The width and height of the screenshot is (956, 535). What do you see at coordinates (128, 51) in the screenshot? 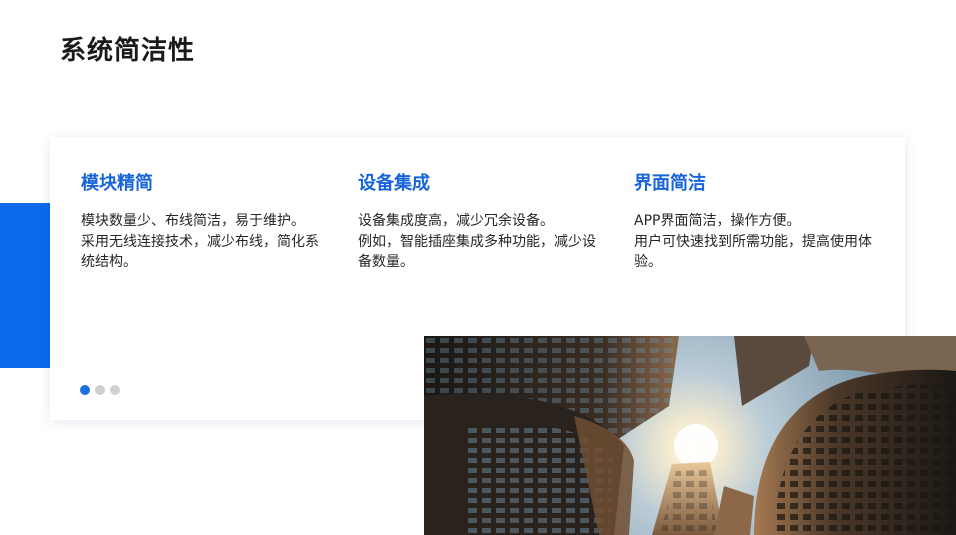
I see `page-title: 系统简洁性` at bounding box center [128, 51].